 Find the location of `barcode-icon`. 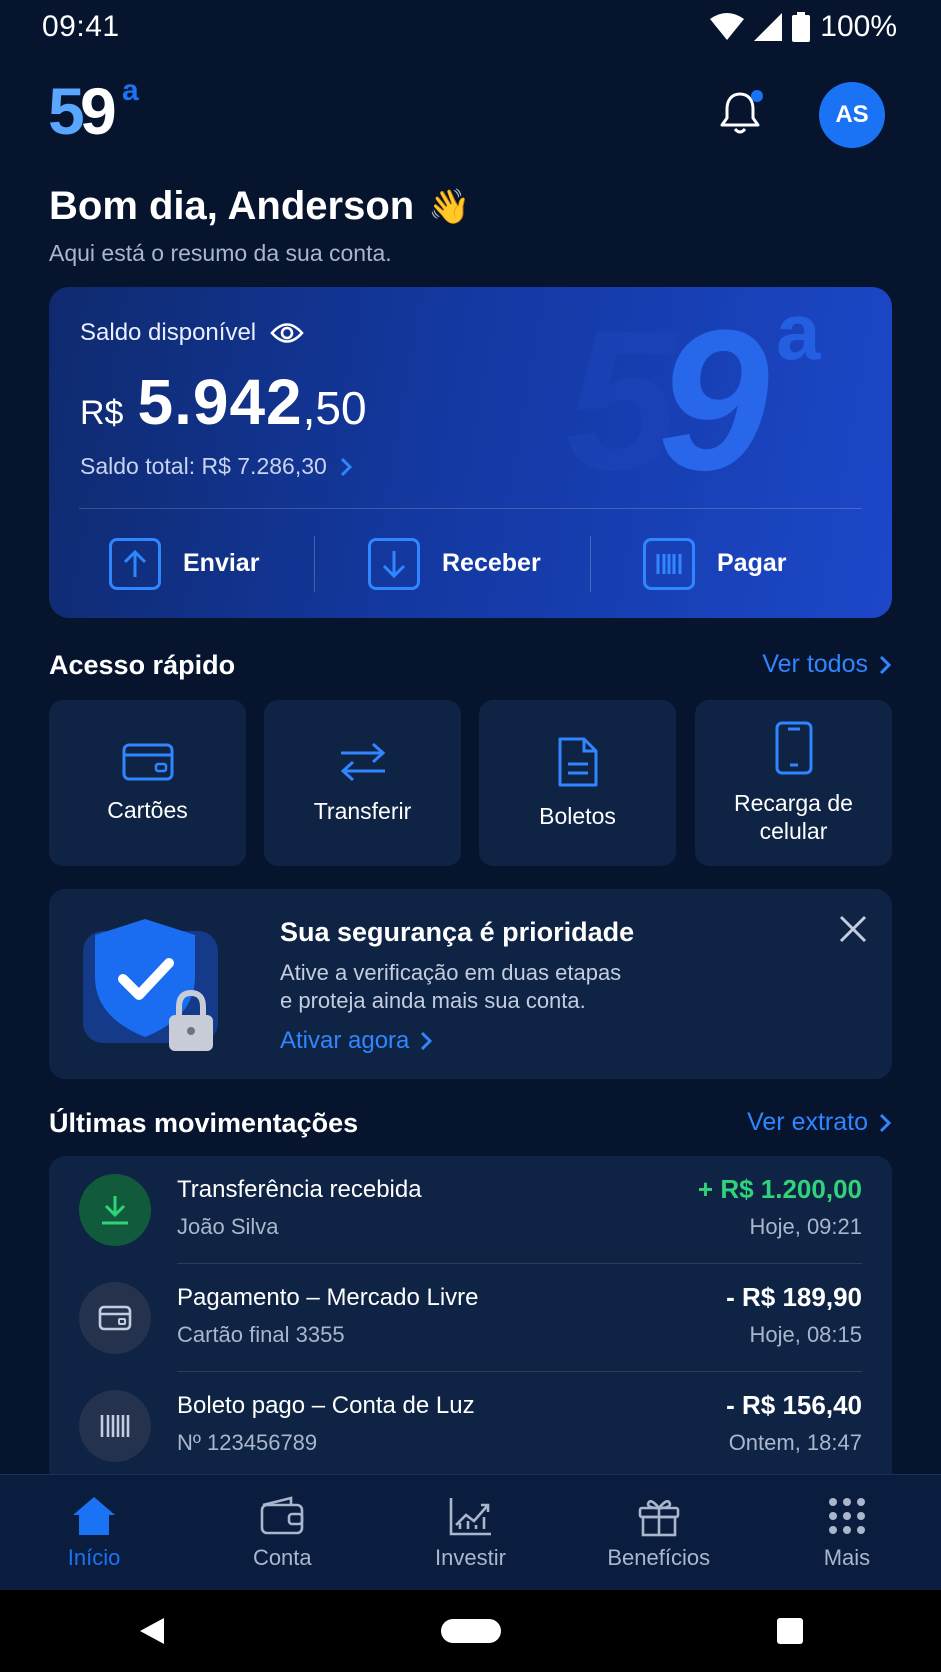

barcode-icon is located at coordinates (115, 1426).